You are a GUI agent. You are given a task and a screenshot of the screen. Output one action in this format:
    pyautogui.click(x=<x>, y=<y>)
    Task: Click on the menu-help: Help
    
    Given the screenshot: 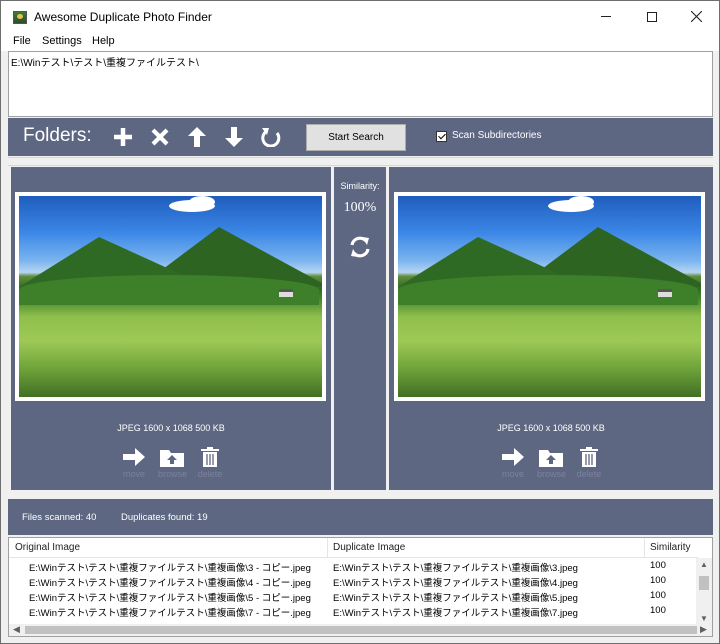 What is the action you would take?
    pyautogui.click(x=103, y=41)
    